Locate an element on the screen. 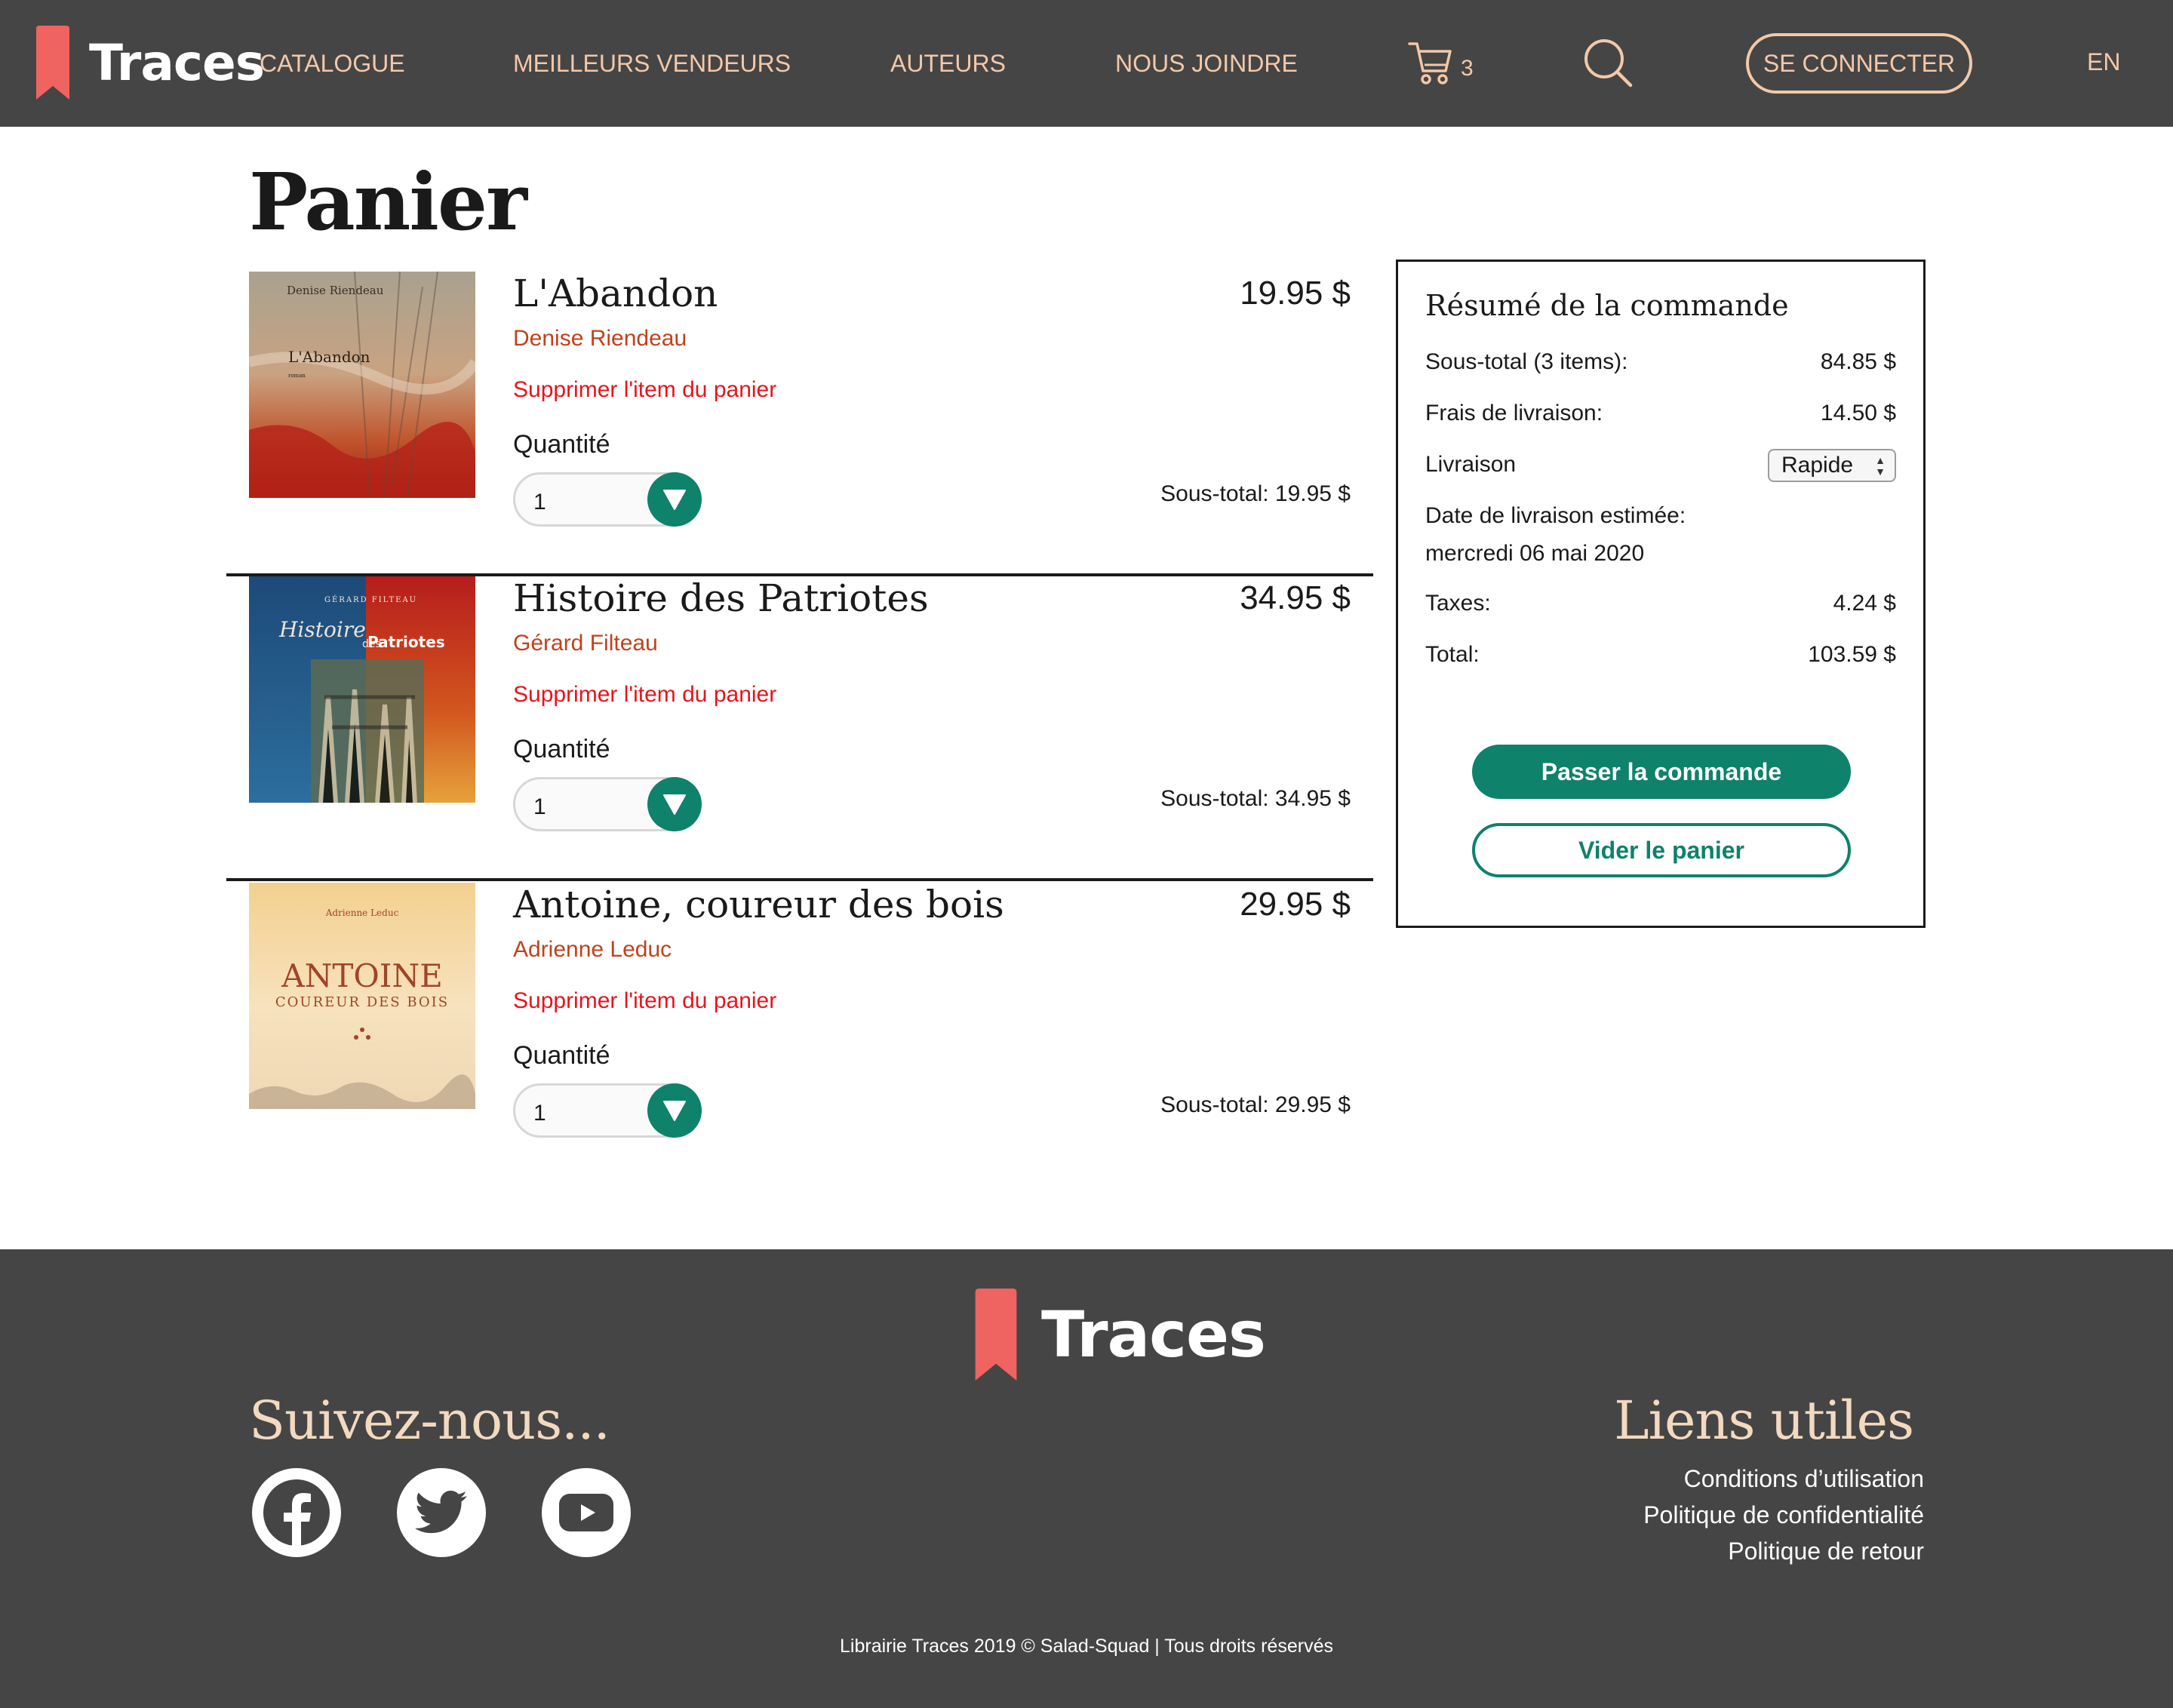  nav-authors: AUTEURS is located at coordinates (948, 63).